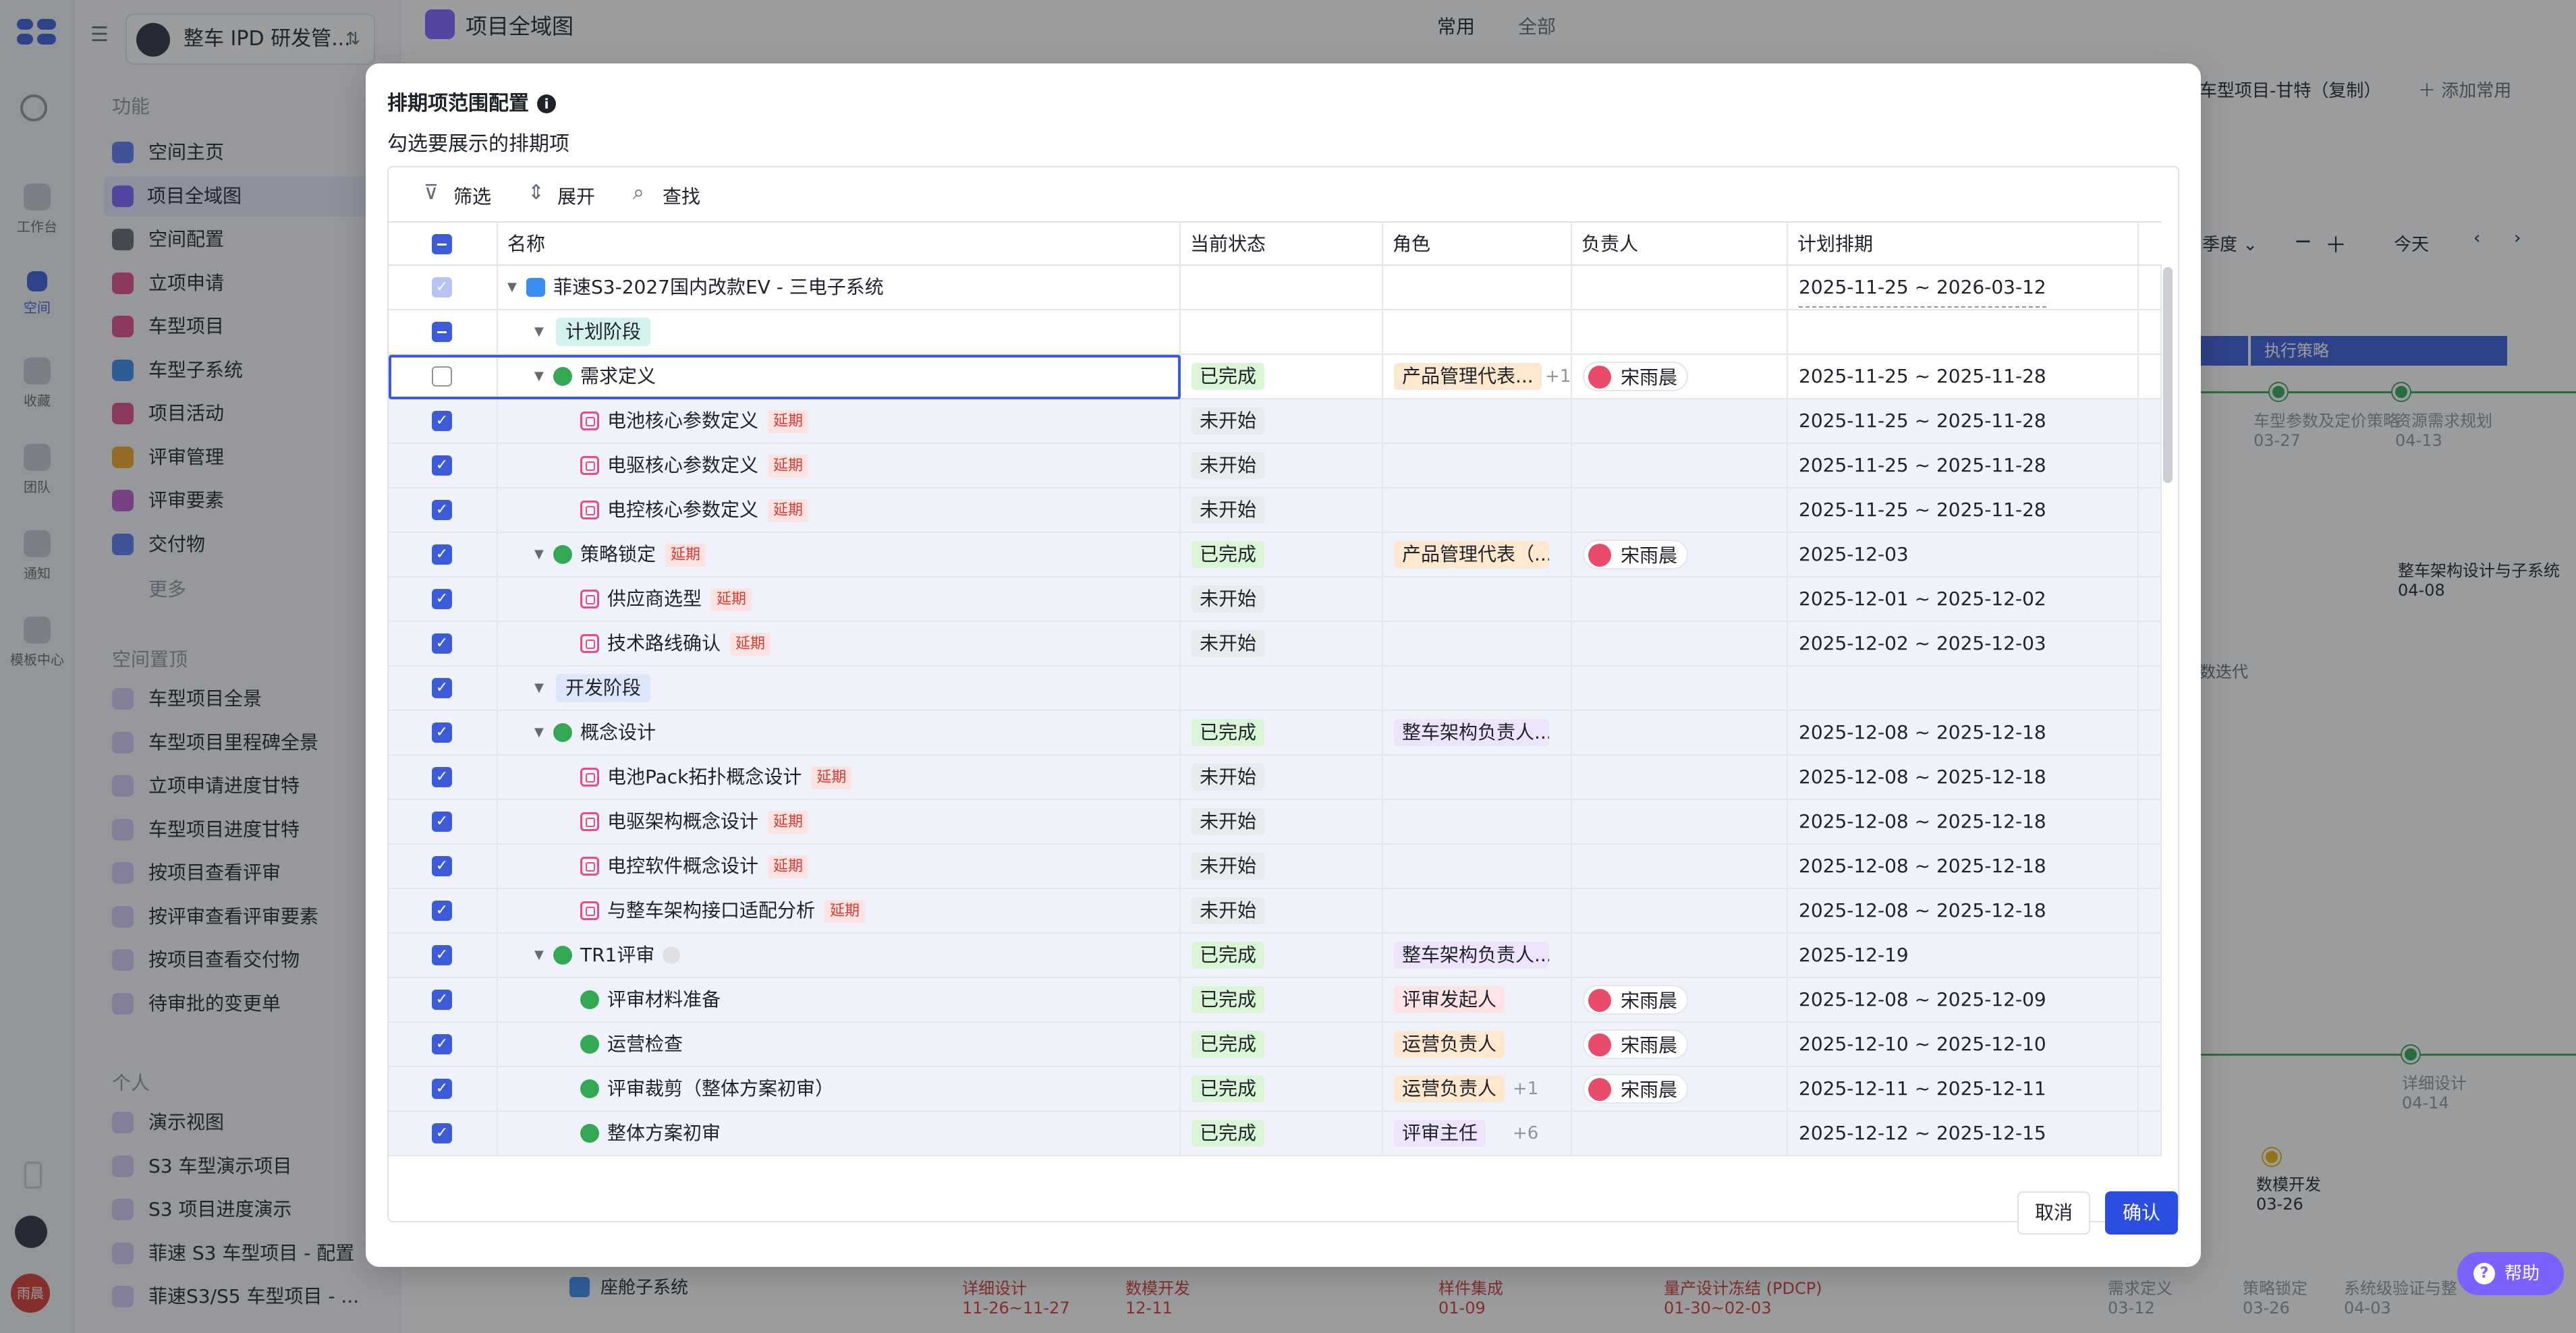 This screenshot has height=1333, width=2576. I want to click on row-name-cell: 电控软件概念设计 延期, so click(839, 867).